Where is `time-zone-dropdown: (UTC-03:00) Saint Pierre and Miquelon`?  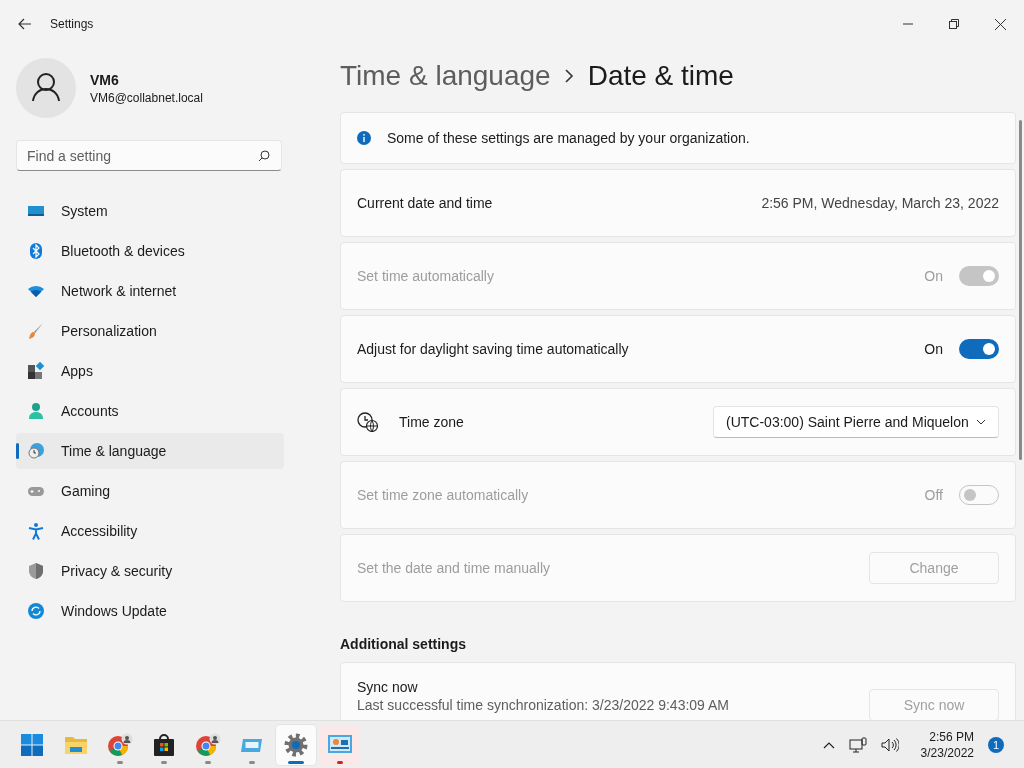 time-zone-dropdown: (UTC-03:00) Saint Pierre and Miquelon is located at coordinates (856, 422).